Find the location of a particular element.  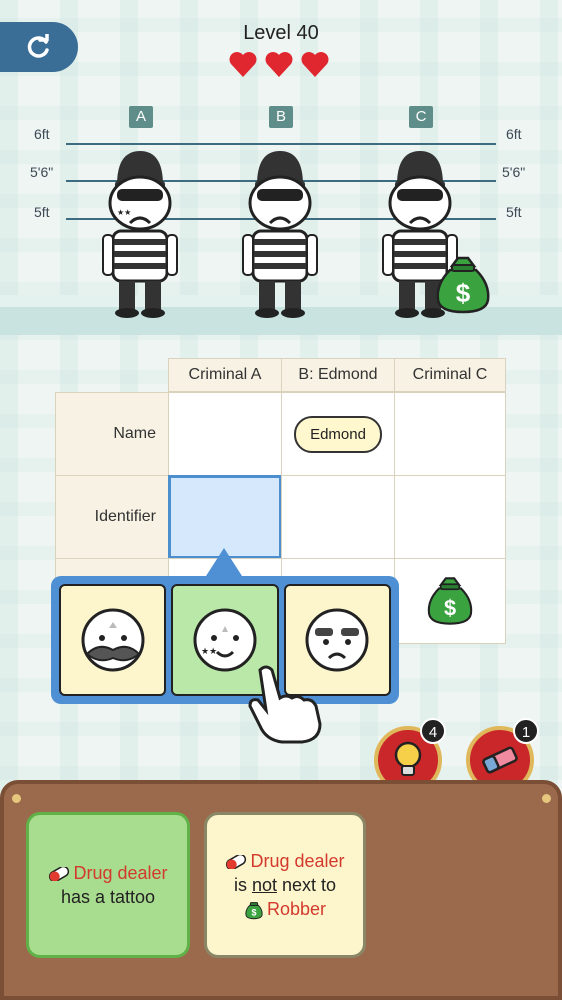

clue-card-2: Drug dealer is not next to $ Robber is located at coordinates (285, 885).